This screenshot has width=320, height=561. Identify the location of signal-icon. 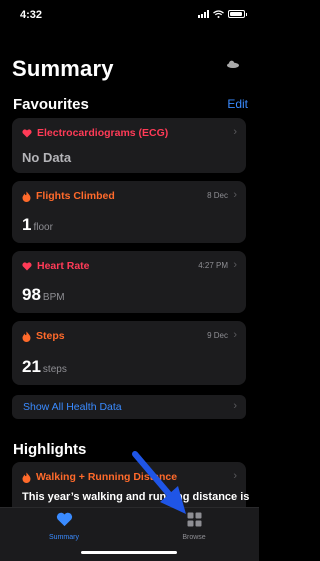
(203, 14).